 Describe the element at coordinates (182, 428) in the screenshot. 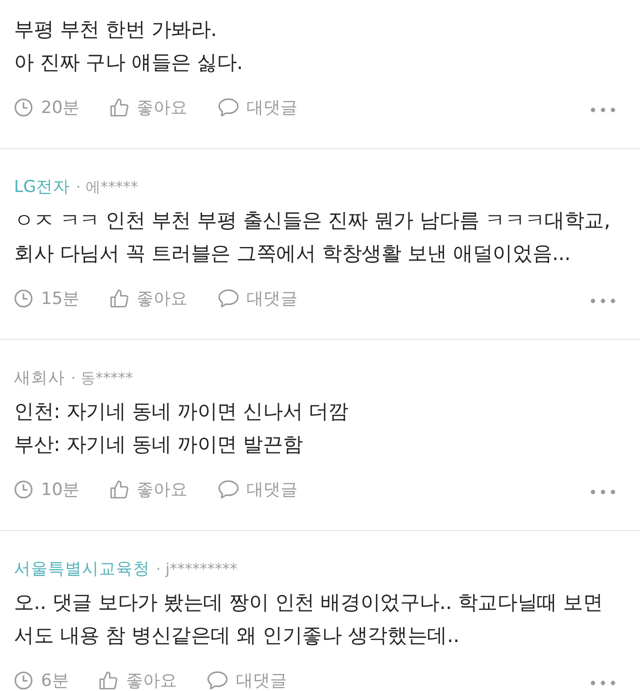

I see `comment-text: 인천: 자기네 동네 까이면 신나서 더깜 부산: 자기네 동네 까이면 발끈함` at that location.